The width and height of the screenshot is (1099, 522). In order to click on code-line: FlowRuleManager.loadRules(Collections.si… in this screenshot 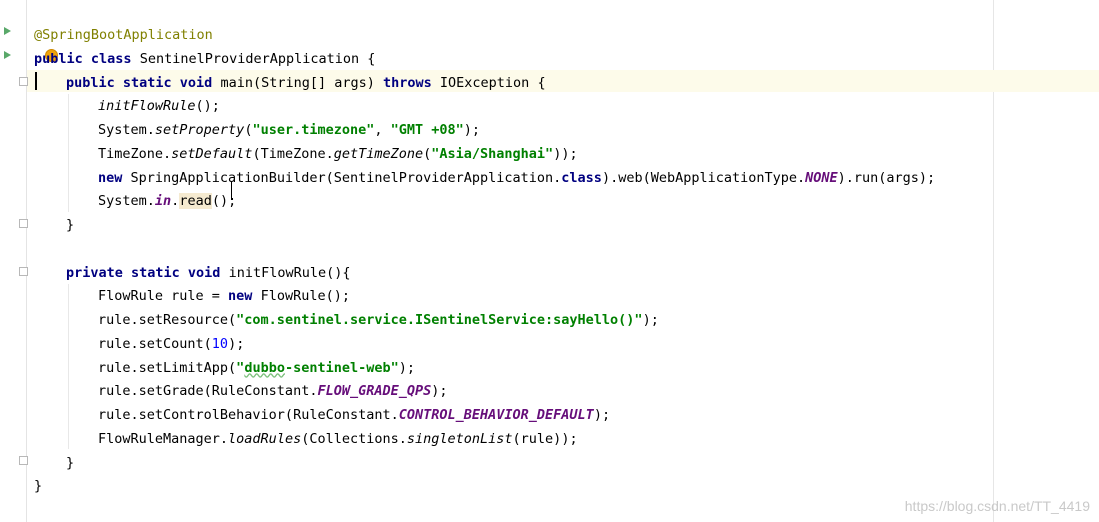, I will do `click(484, 440)`.